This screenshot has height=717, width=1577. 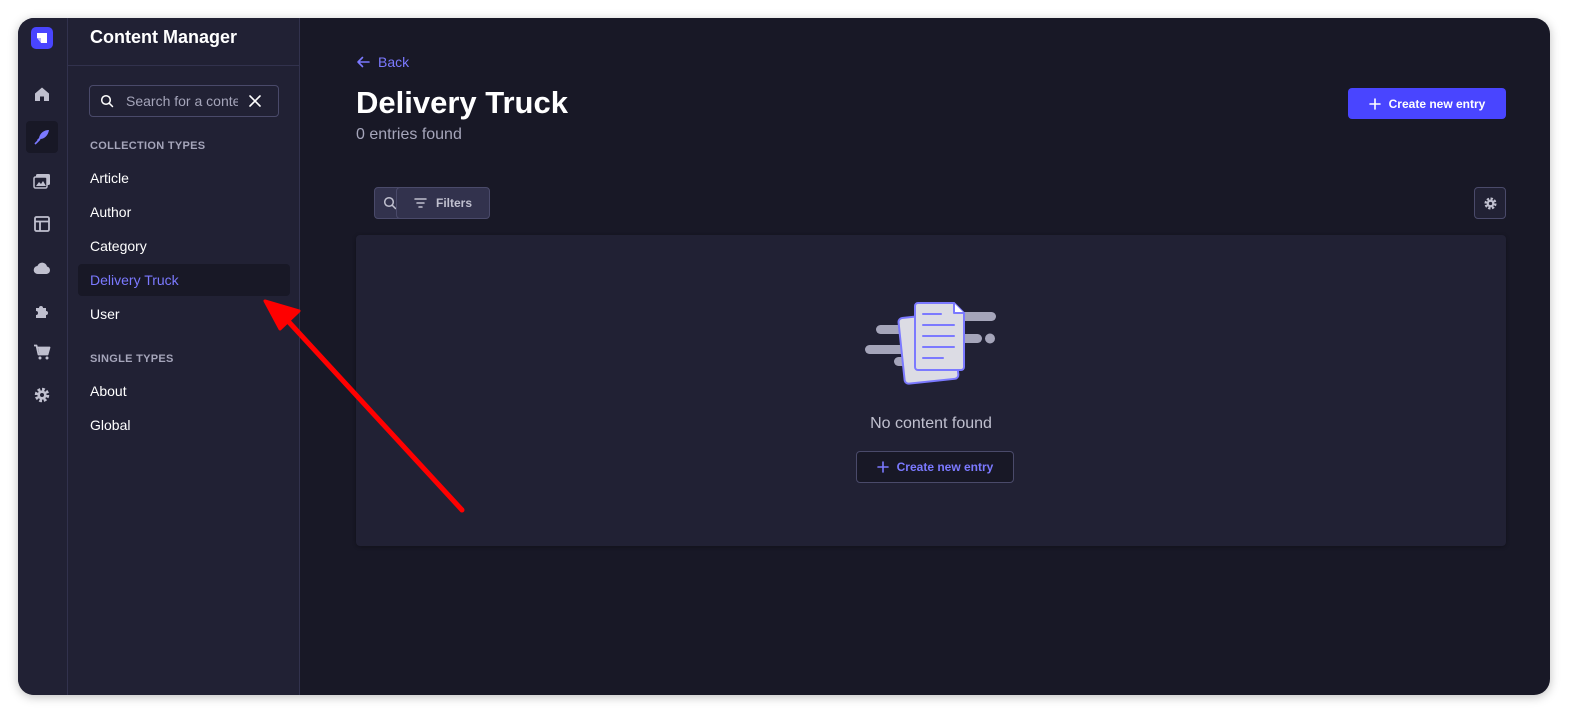 I want to click on divider, so click(x=183, y=65).